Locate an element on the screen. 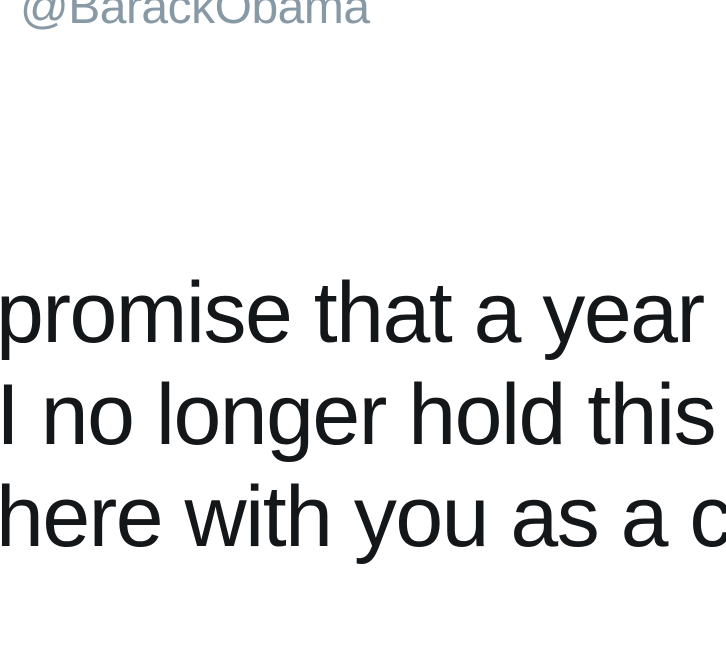  user-handle-link: @BarackObama is located at coordinates (195, 19).